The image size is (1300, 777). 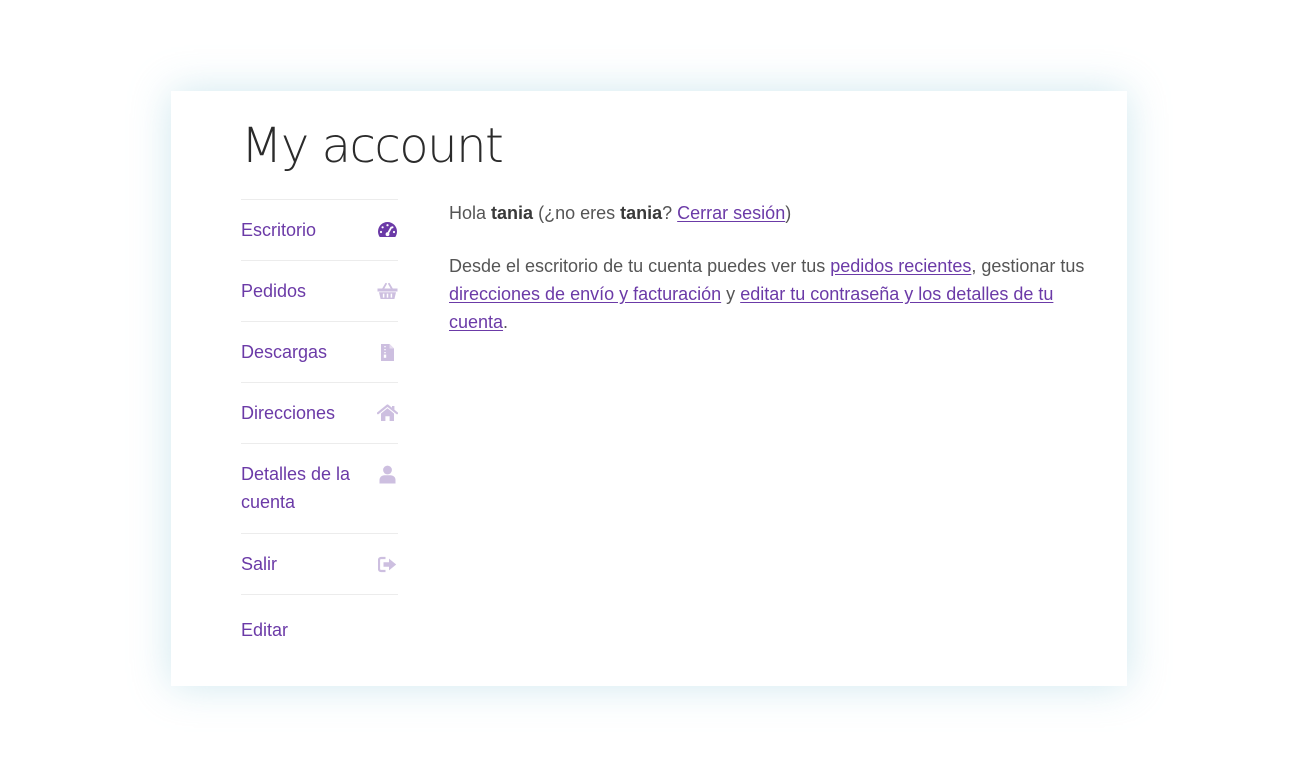 What do you see at coordinates (1028, 266) in the screenshot?
I see `dashboard-manage-text: , gestionar tus` at bounding box center [1028, 266].